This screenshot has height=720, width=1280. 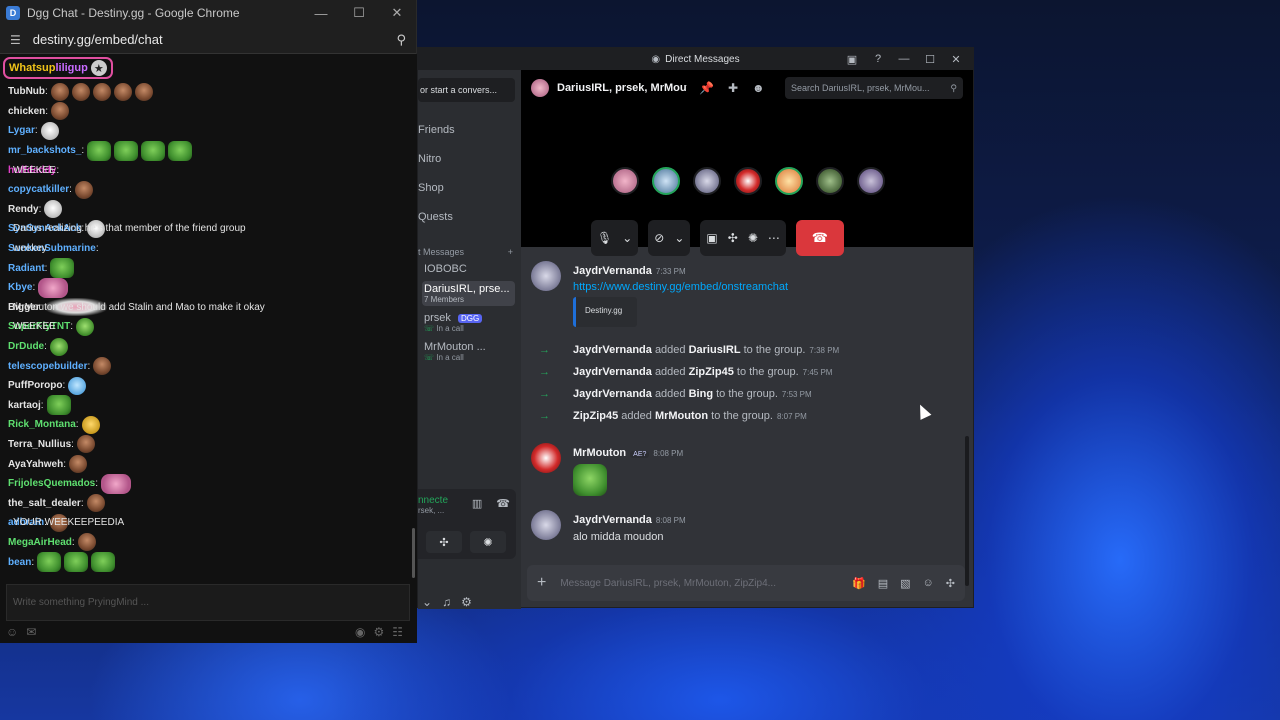 I want to click on soundboard-icon: ✺, so click(x=753, y=238).